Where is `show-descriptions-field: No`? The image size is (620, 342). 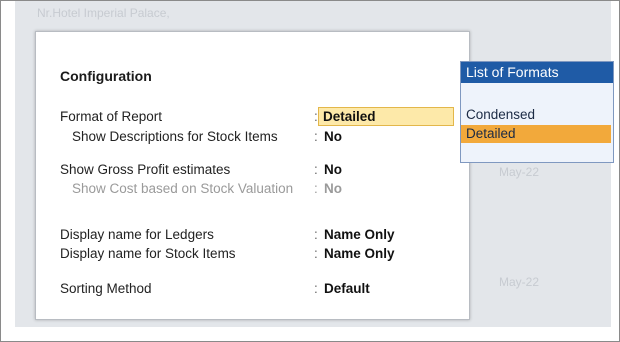 show-descriptions-field: No is located at coordinates (333, 136).